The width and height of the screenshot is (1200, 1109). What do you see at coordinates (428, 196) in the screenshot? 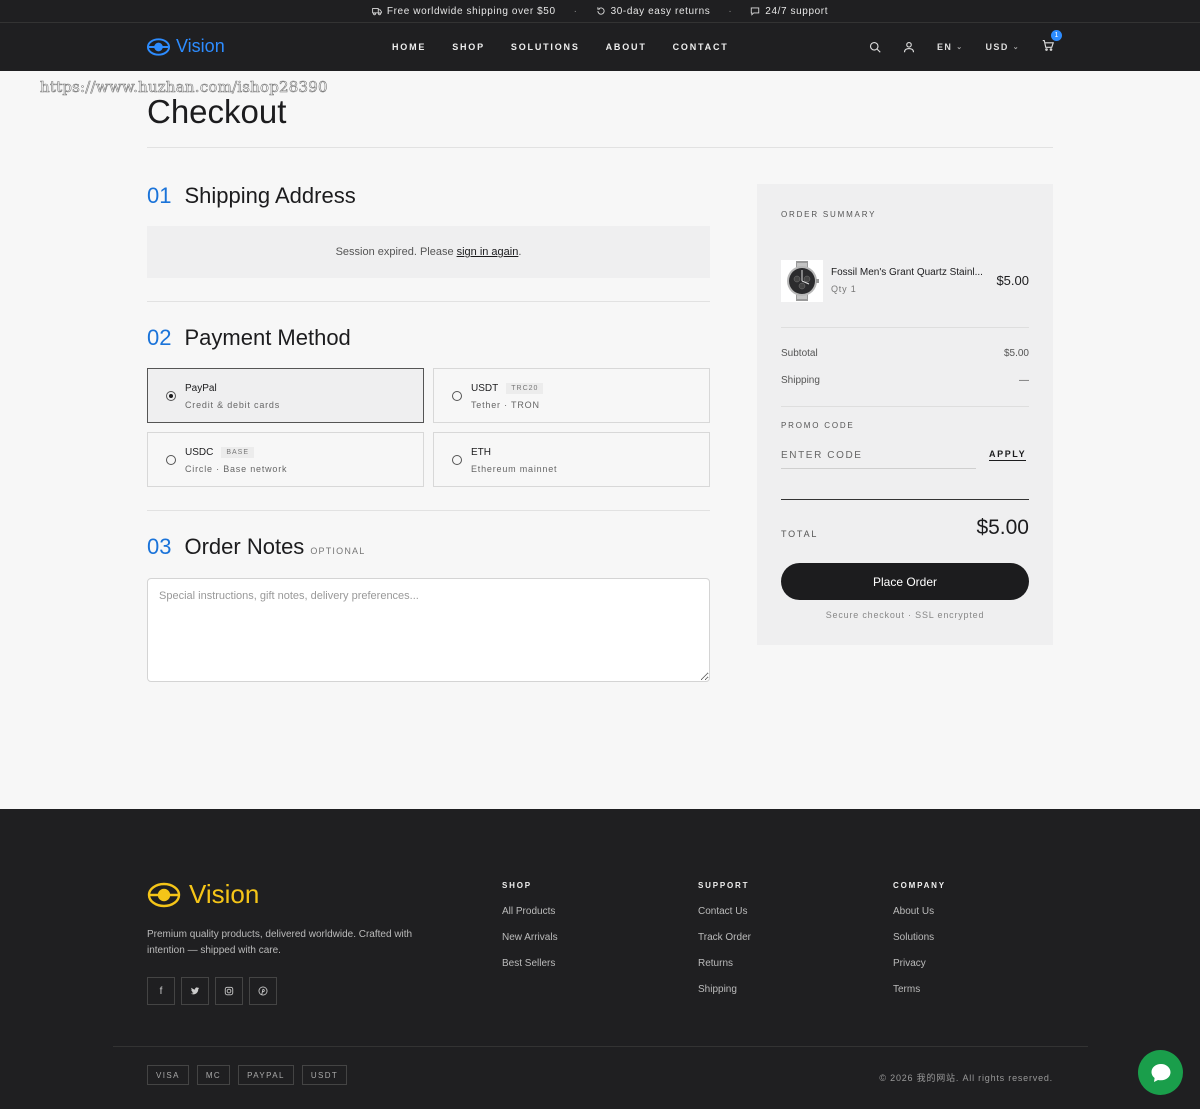
I see `shipping-heading: 01 Shipping Address` at bounding box center [428, 196].